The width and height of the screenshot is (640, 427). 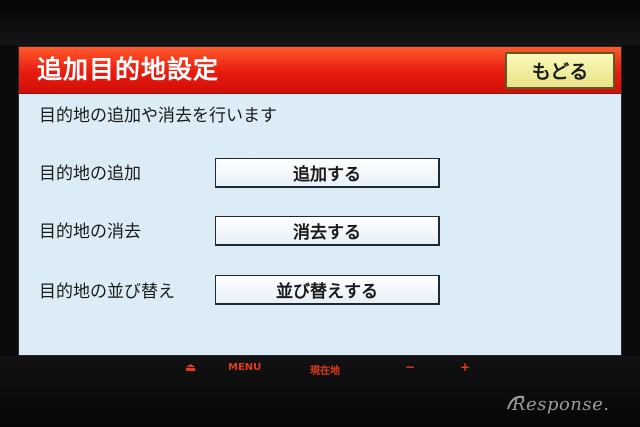 What do you see at coordinates (90, 232) in the screenshot?
I see `delete-destination-label: 目的地の消去` at bounding box center [90, 232].